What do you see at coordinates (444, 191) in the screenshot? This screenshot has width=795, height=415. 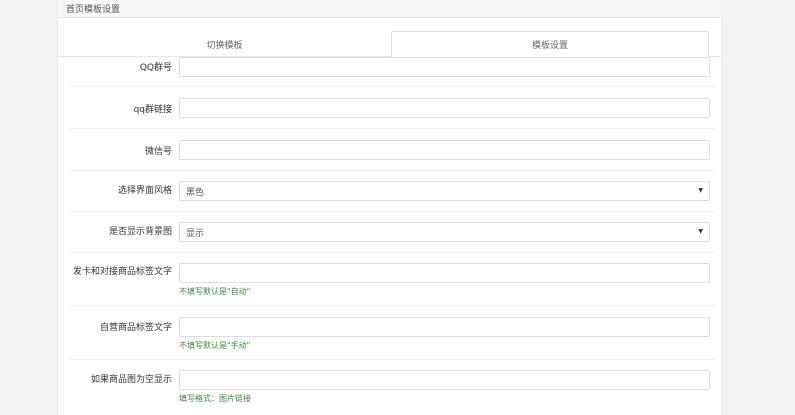 I see `ui-style-select: 黑色 ▼` at bounding box center [444, 191].